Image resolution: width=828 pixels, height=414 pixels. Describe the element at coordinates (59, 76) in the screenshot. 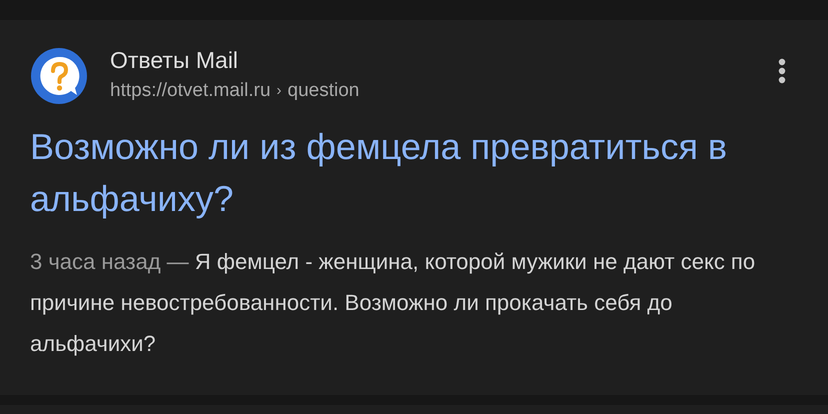

I see `question-bubble-icon` at that location.